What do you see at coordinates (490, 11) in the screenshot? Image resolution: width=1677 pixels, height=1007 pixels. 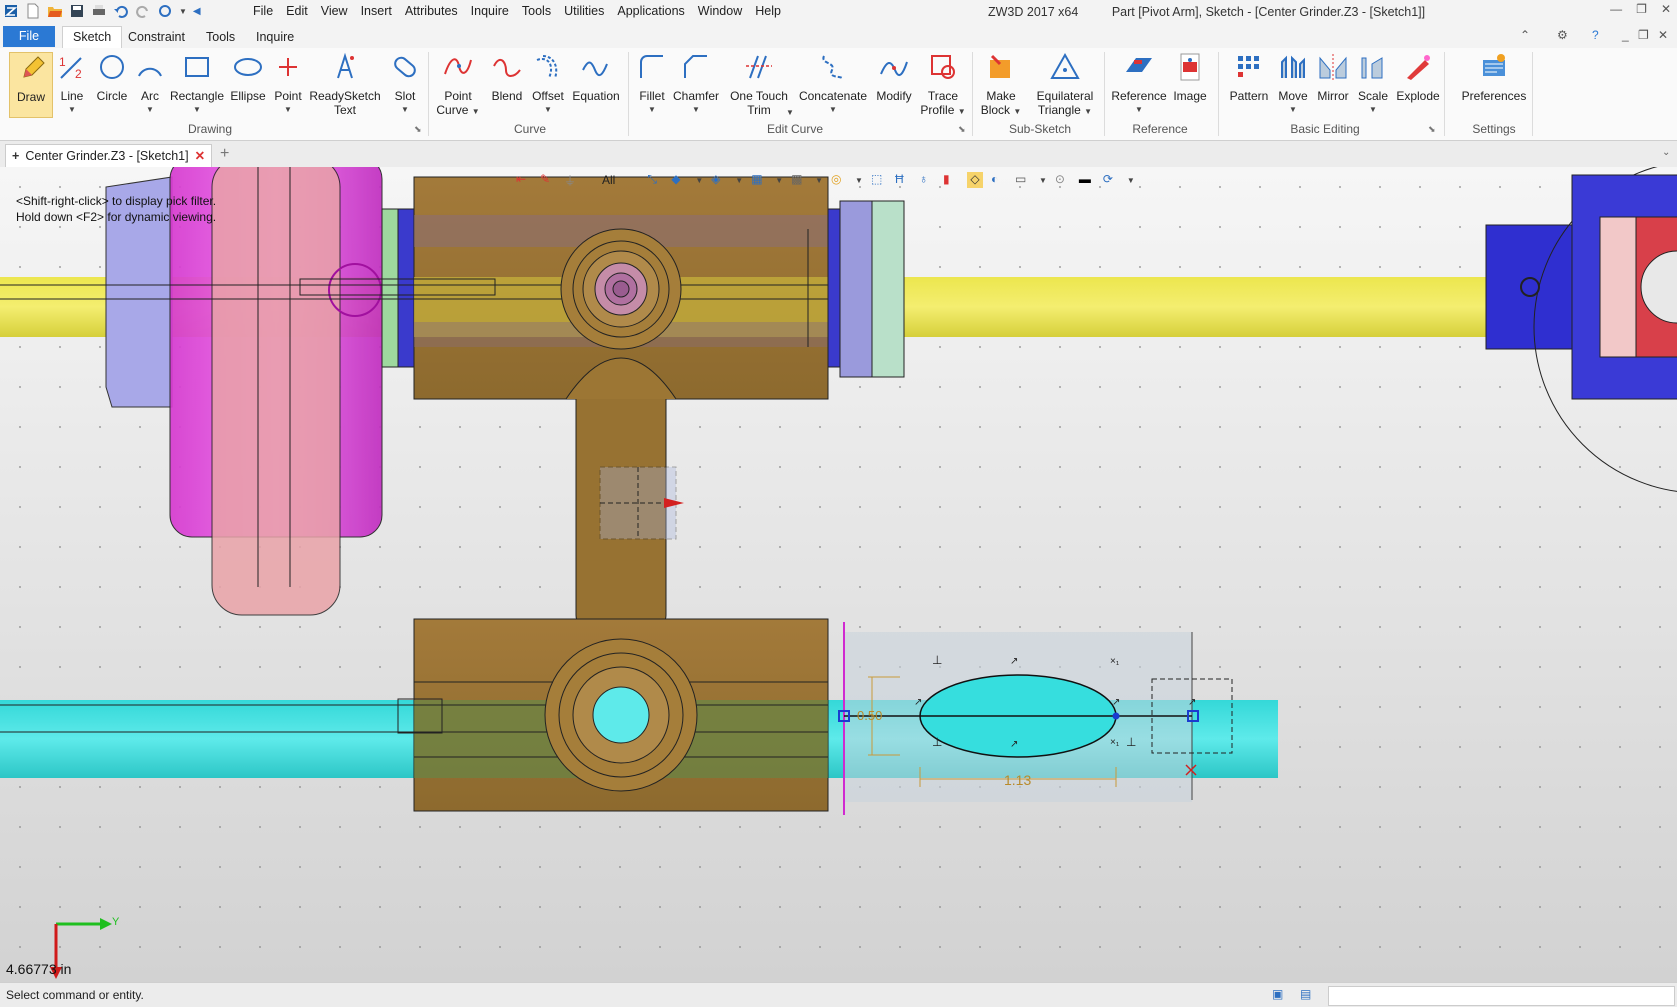 I see `menu-inquire: Inquire` at bounding box center [490, 11].